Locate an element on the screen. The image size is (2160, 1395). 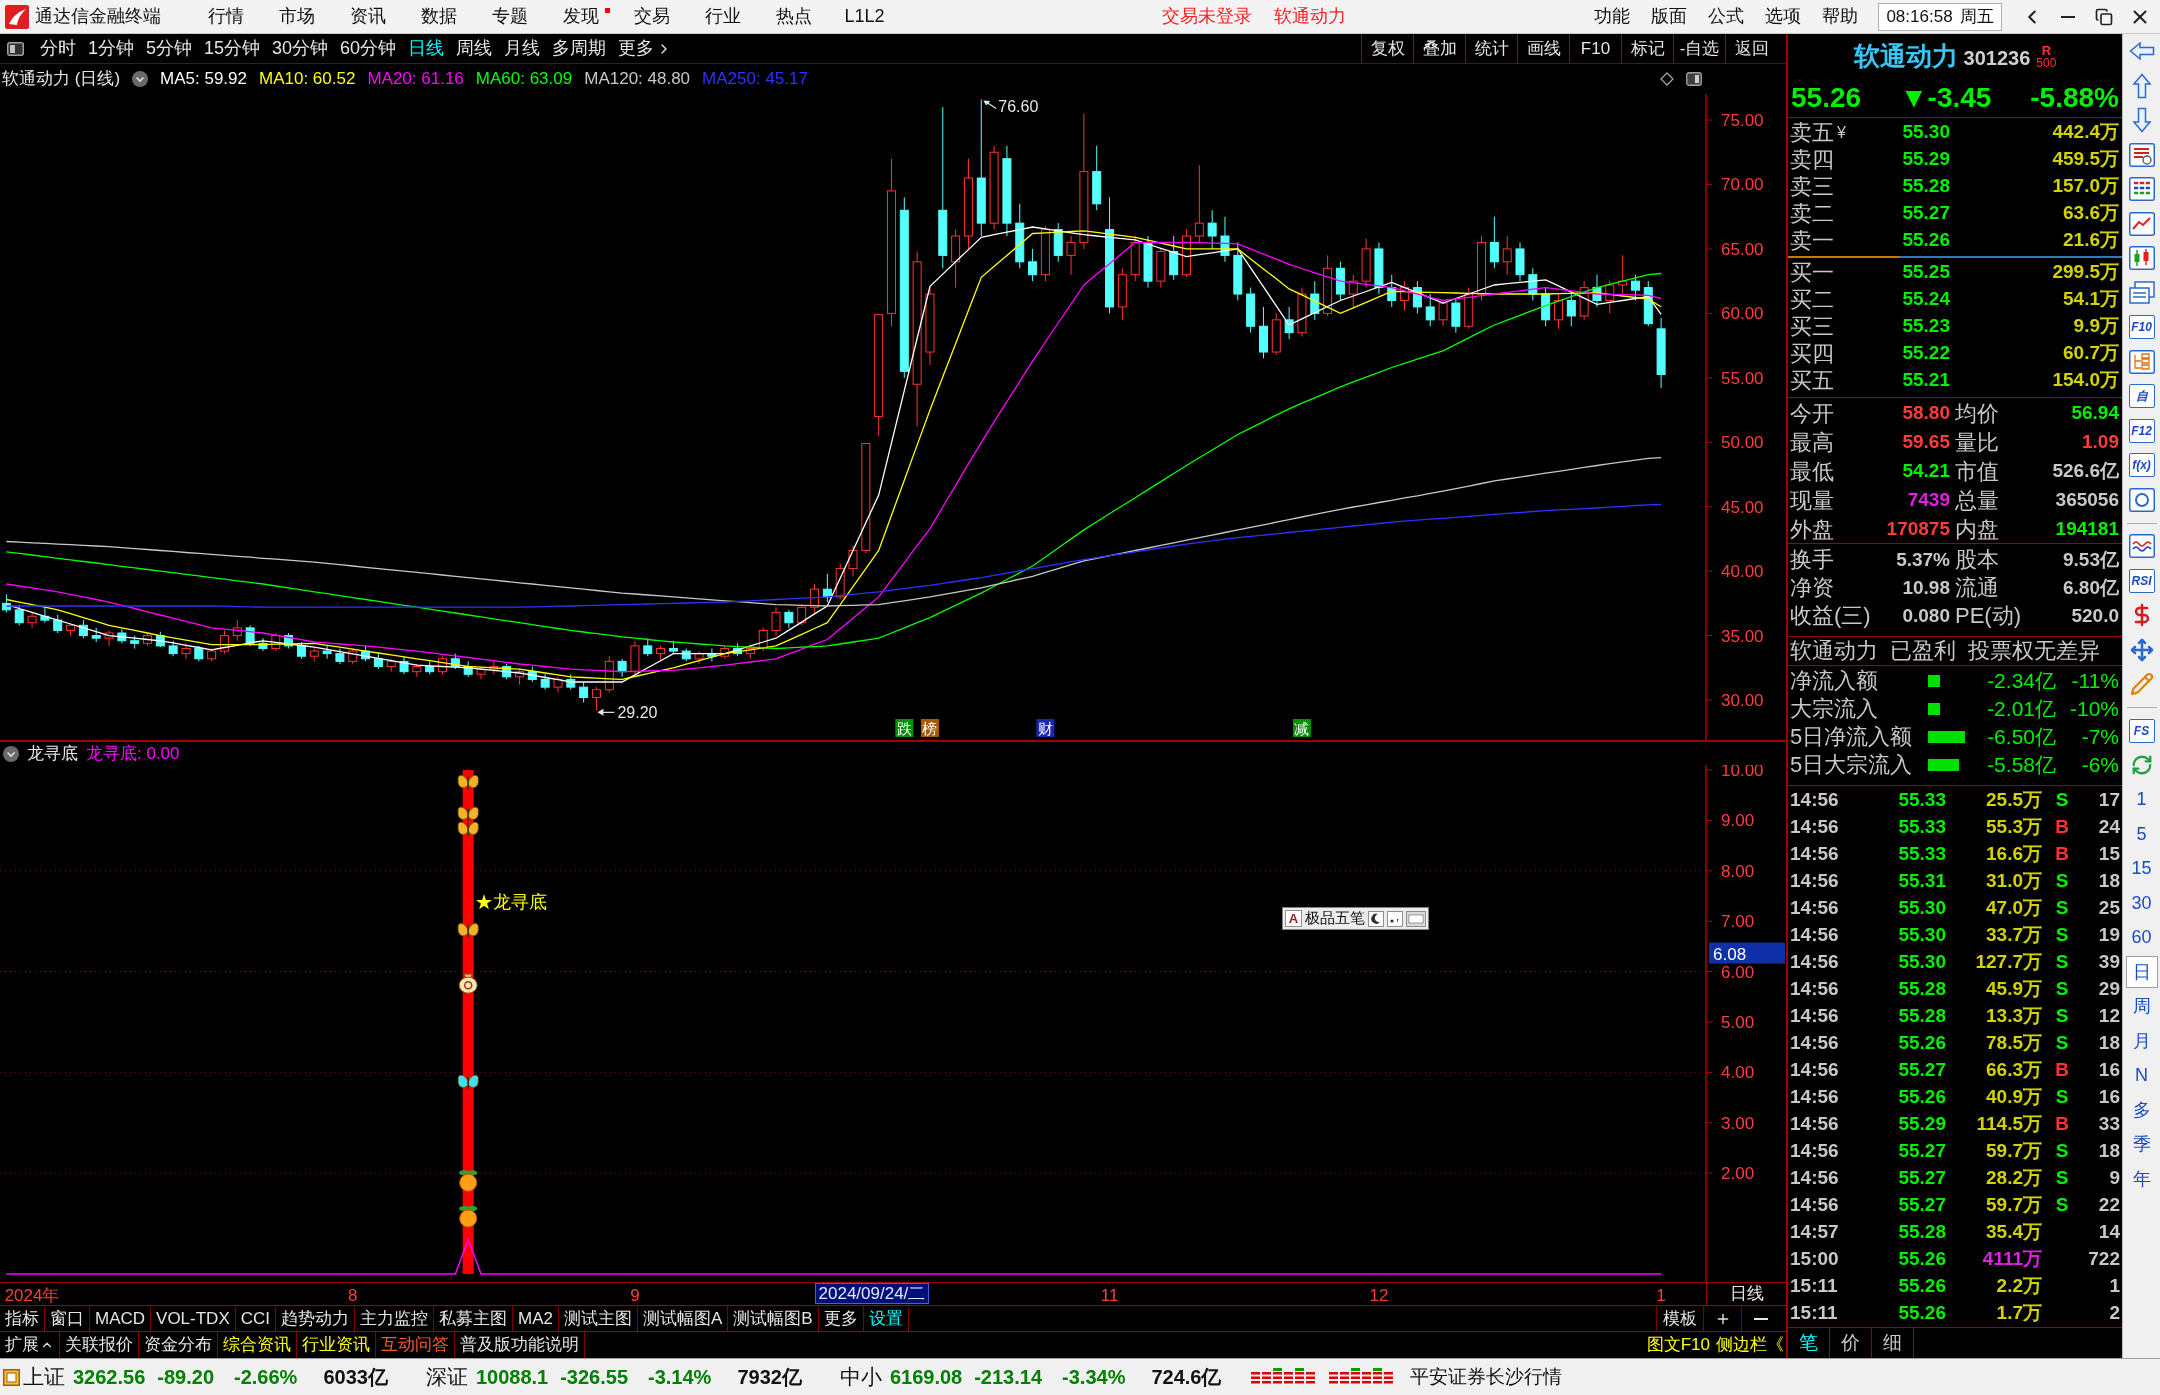
event-tag: 跌 is located at coordinates (904, 728).